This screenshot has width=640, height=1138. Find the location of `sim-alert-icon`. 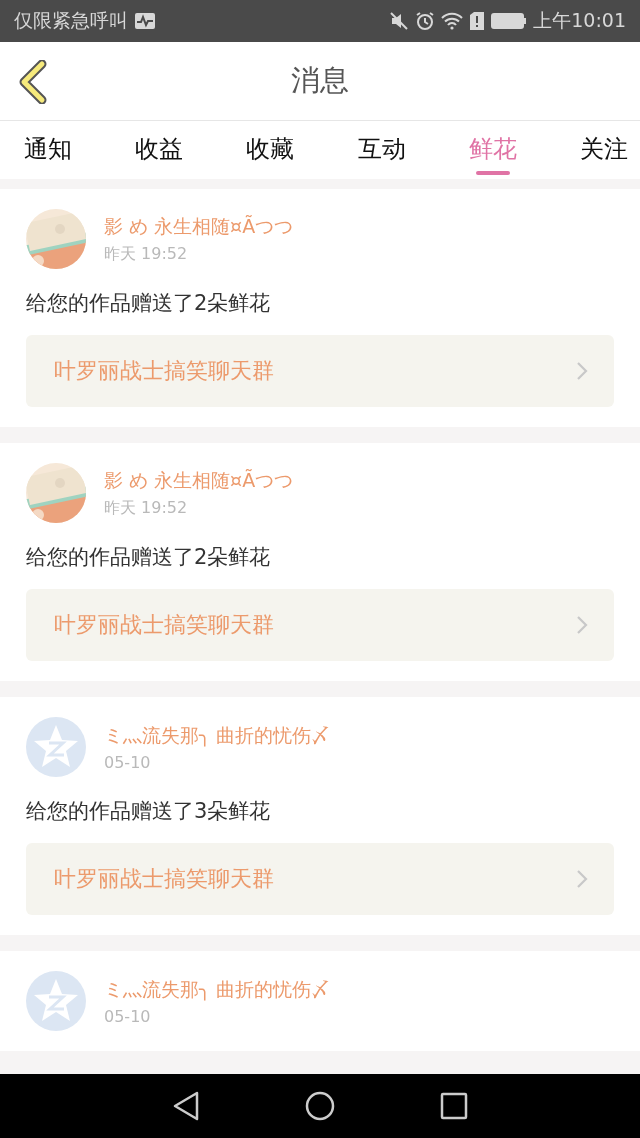

sim-alert-icon is located at coordinates (477, 21).